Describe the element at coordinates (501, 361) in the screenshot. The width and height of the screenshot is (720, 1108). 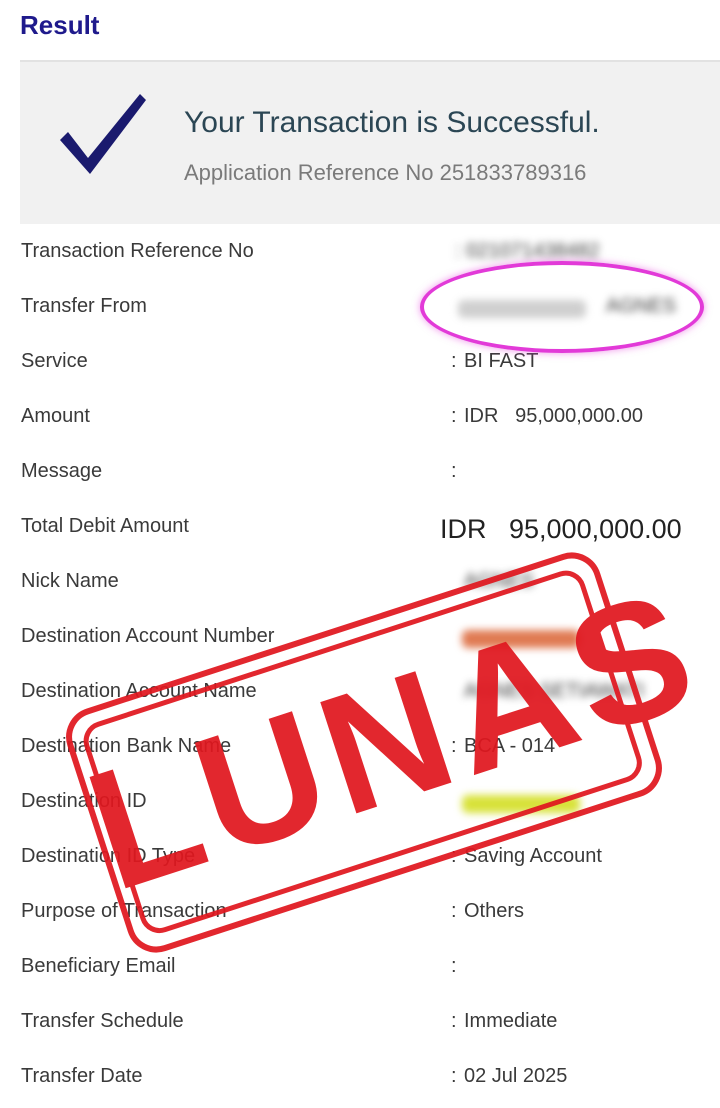
I see `row-value: BI FAST` at that location.